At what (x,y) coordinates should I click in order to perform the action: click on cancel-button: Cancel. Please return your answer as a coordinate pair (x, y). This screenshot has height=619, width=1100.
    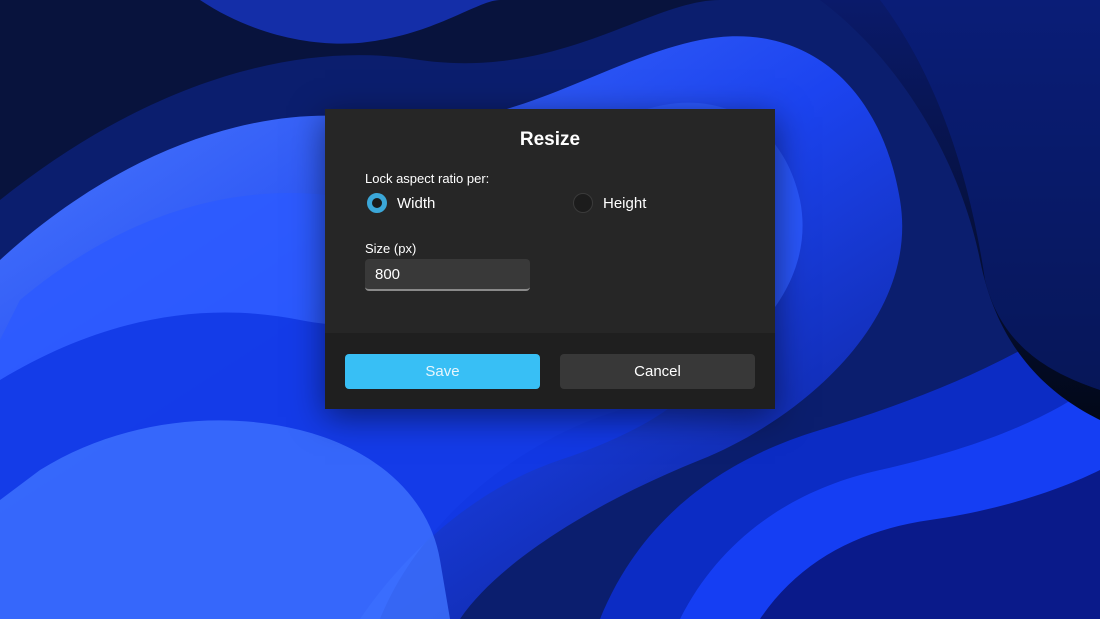
    Looking at the image, I should click on (657, 371).